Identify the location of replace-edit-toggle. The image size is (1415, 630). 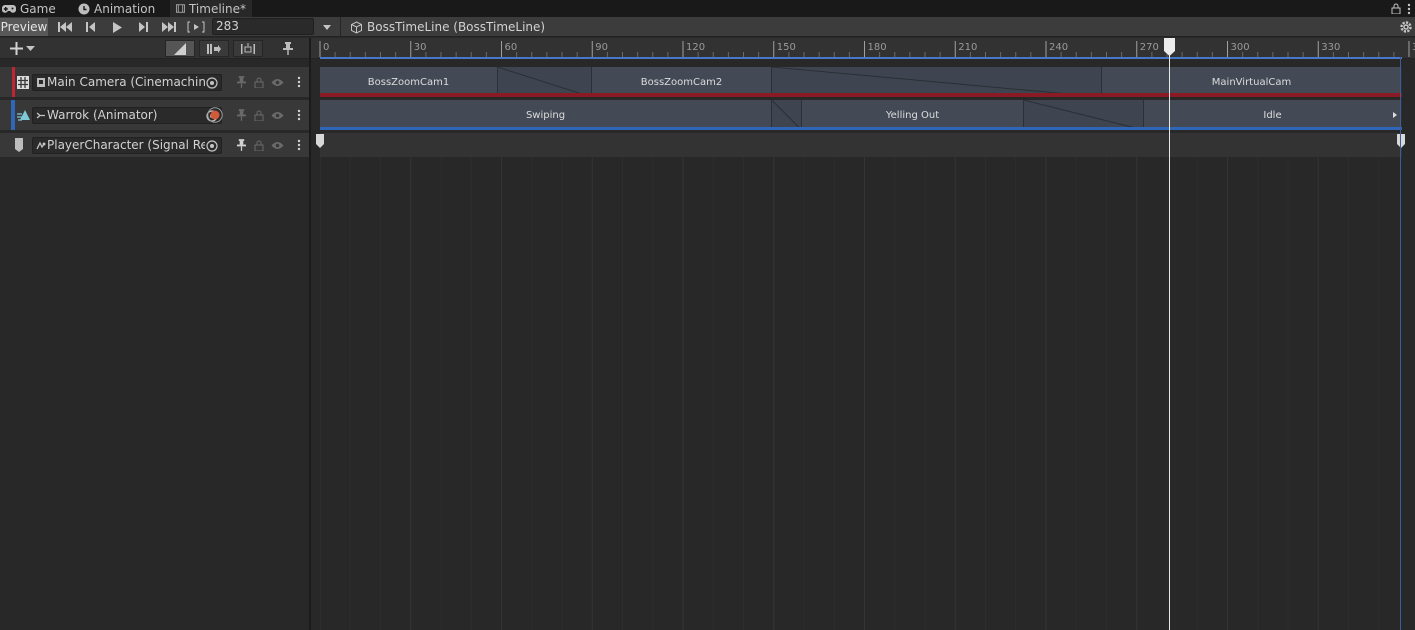
(248, 48).